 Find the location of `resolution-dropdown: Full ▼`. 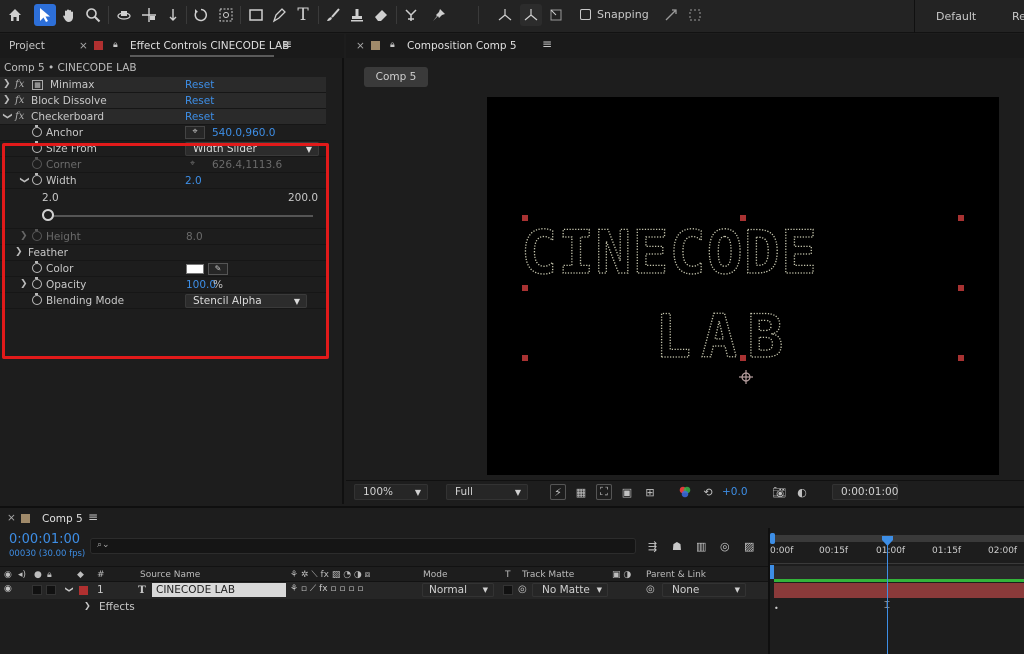

resolution-dropdown: Full ▼ is located at coordinates (487, 492).